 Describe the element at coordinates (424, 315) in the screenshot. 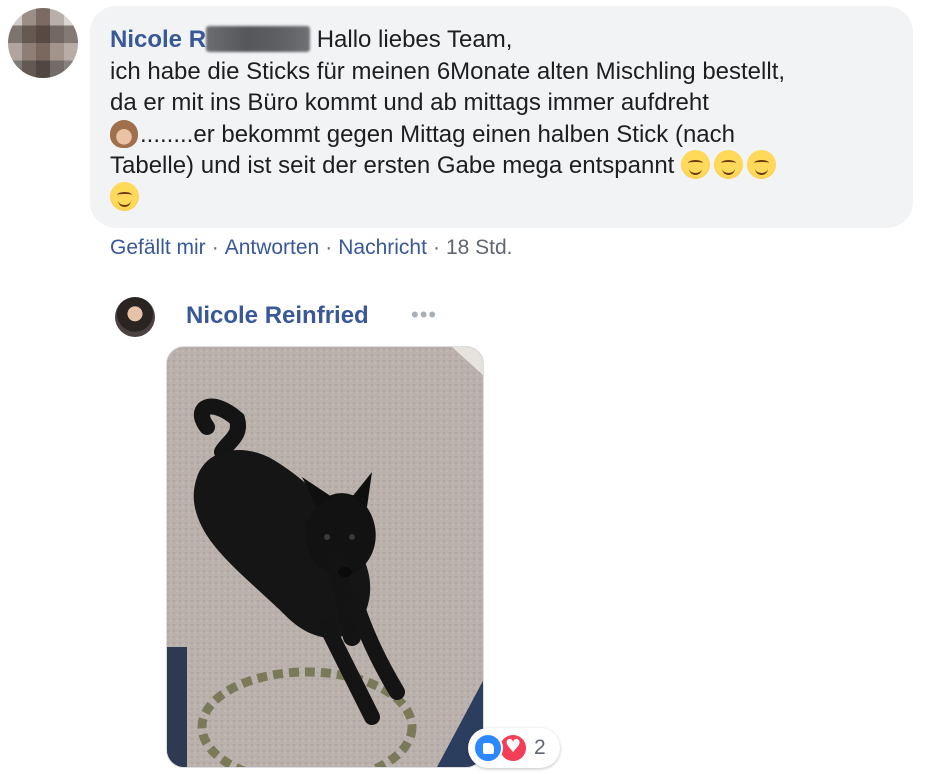

I see `more-options-icon: •••` at that location.